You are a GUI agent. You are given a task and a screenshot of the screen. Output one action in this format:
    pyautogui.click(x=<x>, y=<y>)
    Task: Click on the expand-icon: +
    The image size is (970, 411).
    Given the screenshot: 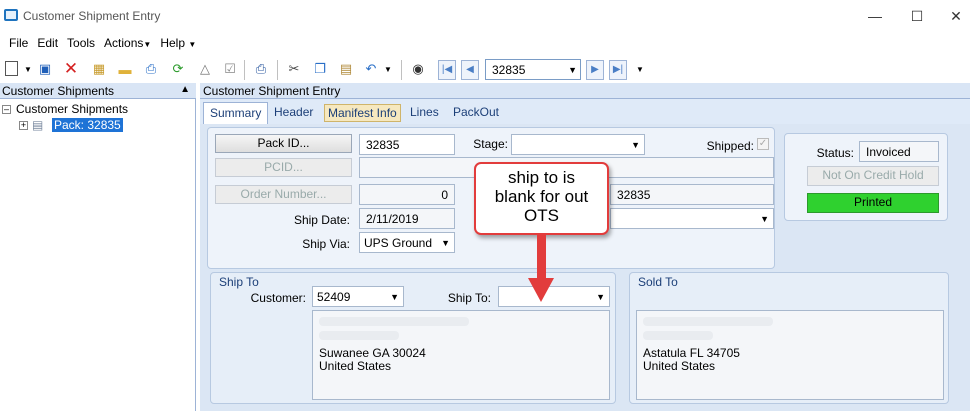 What is the action you would take?
    pyautogui.click(x=23, y=125)
    